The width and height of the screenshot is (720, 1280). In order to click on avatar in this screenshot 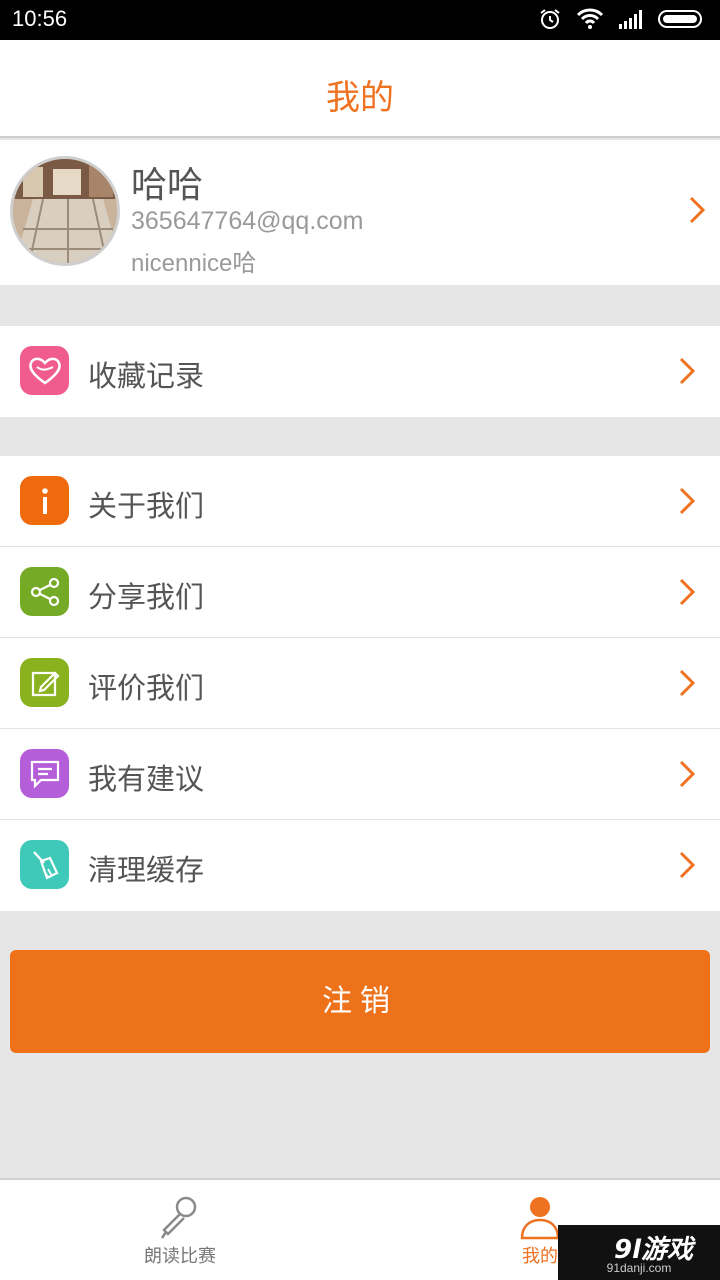, I will do `click(65, 211)`.